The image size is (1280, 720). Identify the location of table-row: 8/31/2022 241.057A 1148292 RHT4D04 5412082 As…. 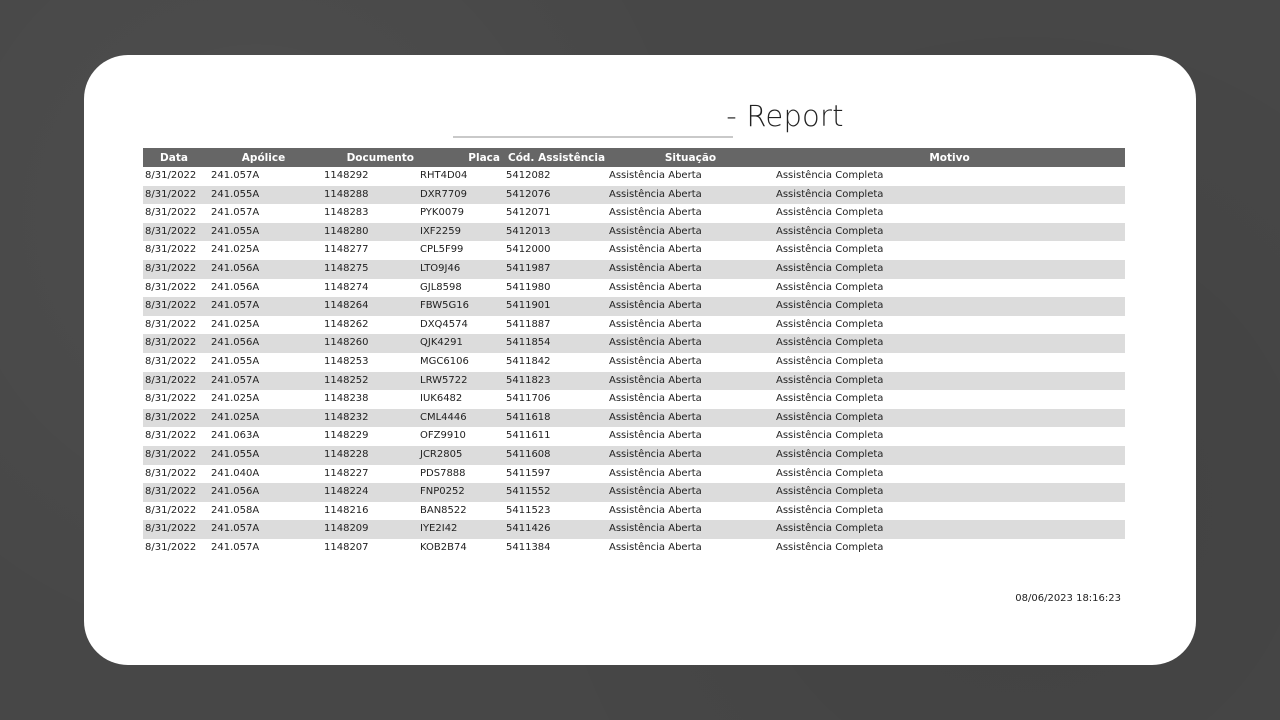
(634, 176).